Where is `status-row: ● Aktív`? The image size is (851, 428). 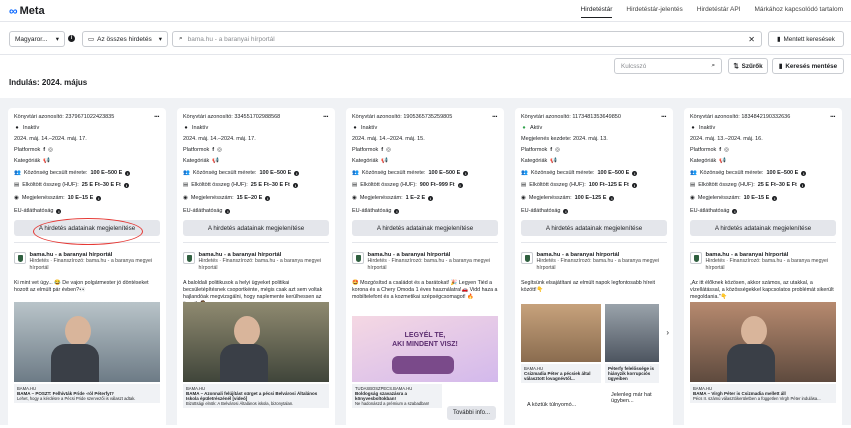 status-row: ● Aktív is located at coordinates (531, 128).